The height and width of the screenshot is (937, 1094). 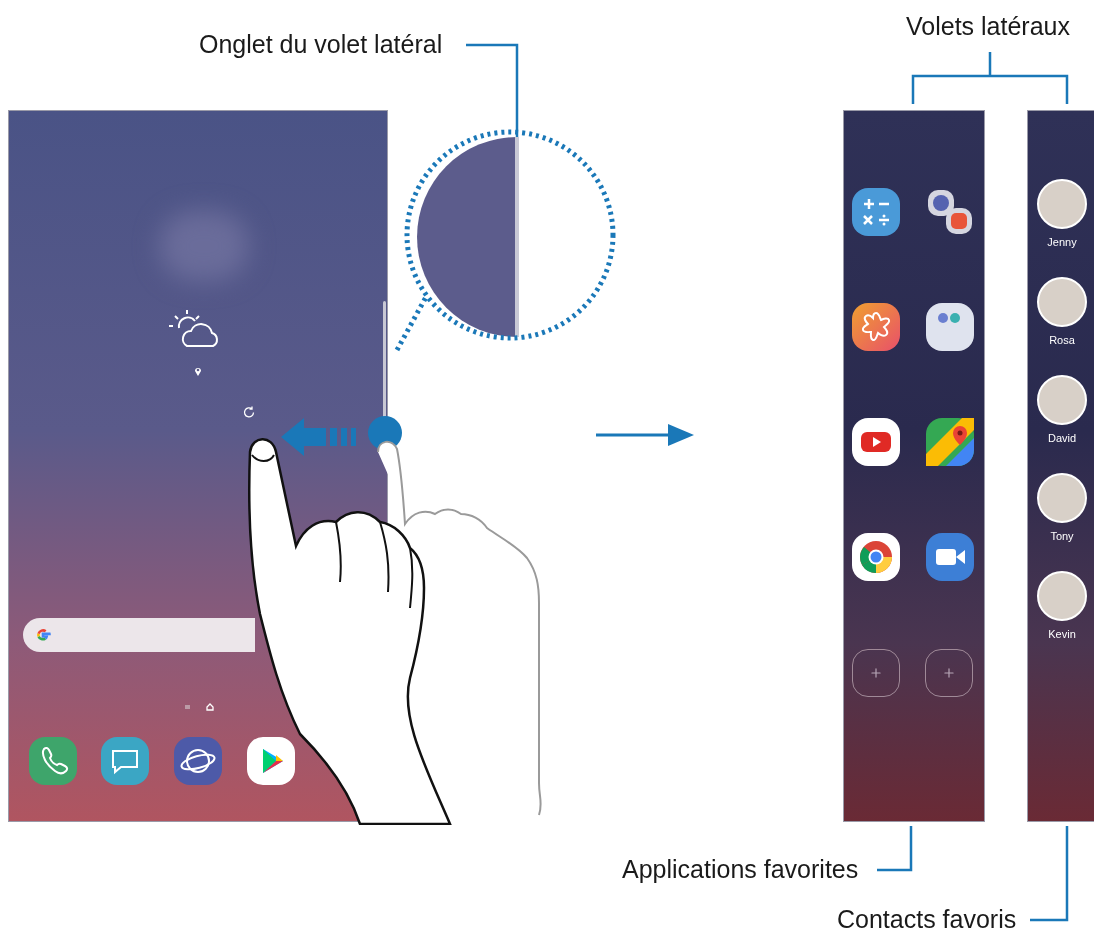 I want to click on contact-name: Kevin, so click(x=1062, y=634).